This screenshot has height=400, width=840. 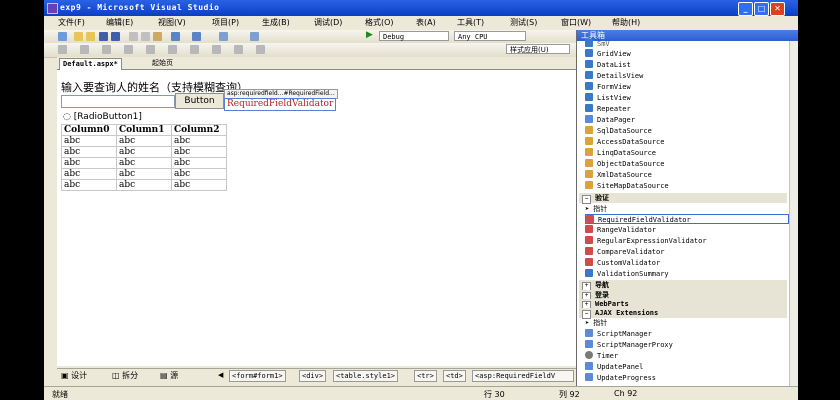 I want to click on toolbox-item-accessdatasource: AccessDataSource, so click(x=687, y=142).